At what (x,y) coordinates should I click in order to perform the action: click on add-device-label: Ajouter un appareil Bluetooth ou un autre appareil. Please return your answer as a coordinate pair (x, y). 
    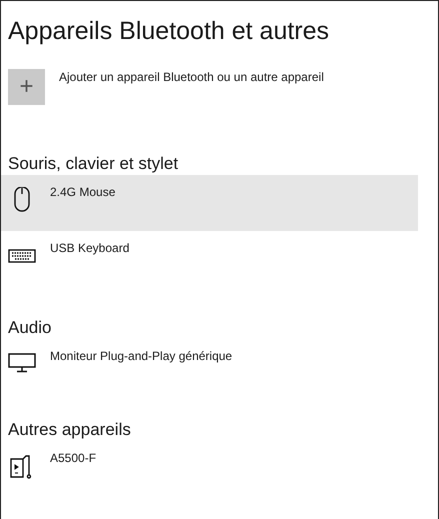
    Looking at the image, I should click on (191, 77).